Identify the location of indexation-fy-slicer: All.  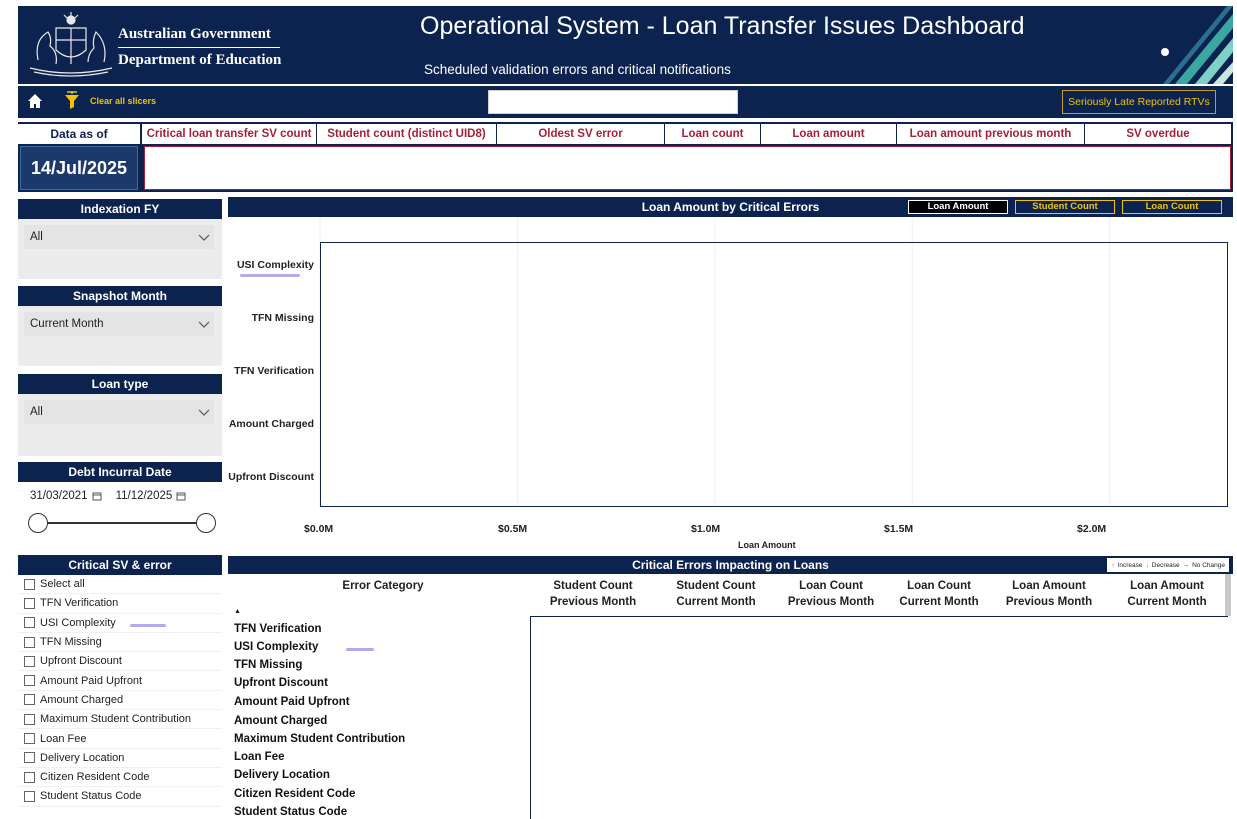
(120, 249).